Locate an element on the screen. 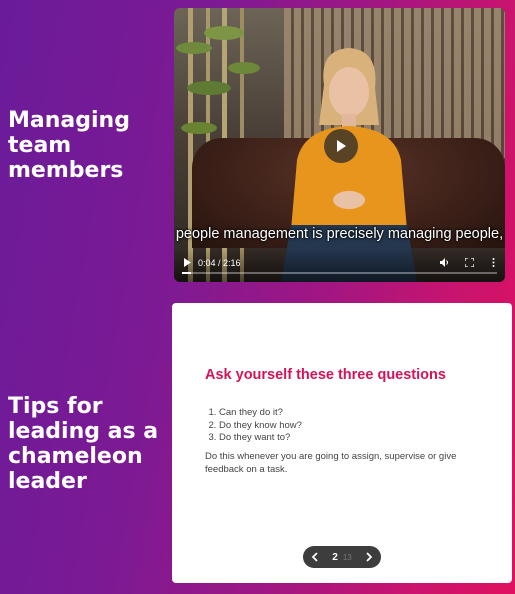  pager-current-page: 2 is located at coordinates (335, 557).